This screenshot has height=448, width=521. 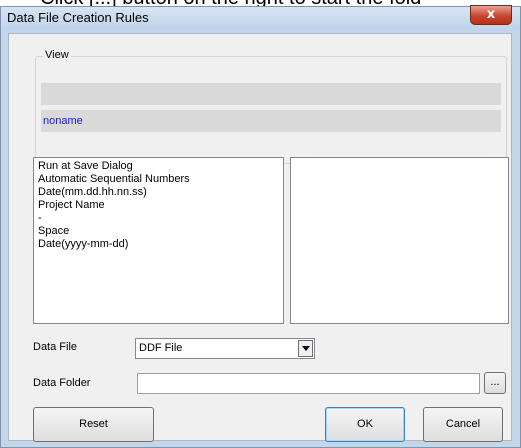 I want to click on list-item: -, so click(x=158, y=218).